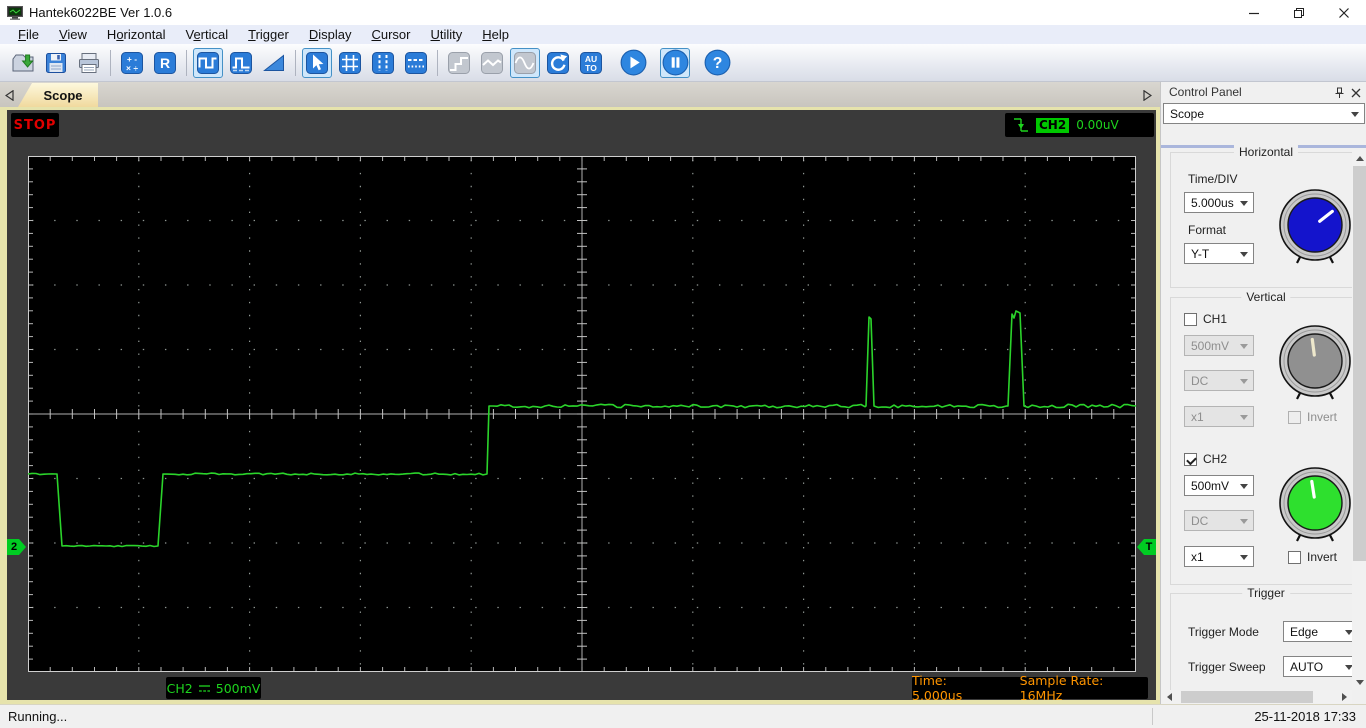 Image resolution: width=1366 pixels, height=728 pixels. Describe the element at coordinates (136, 34) in the screenshot. I see `menu-item-horizontal: Horizontal` at that location.